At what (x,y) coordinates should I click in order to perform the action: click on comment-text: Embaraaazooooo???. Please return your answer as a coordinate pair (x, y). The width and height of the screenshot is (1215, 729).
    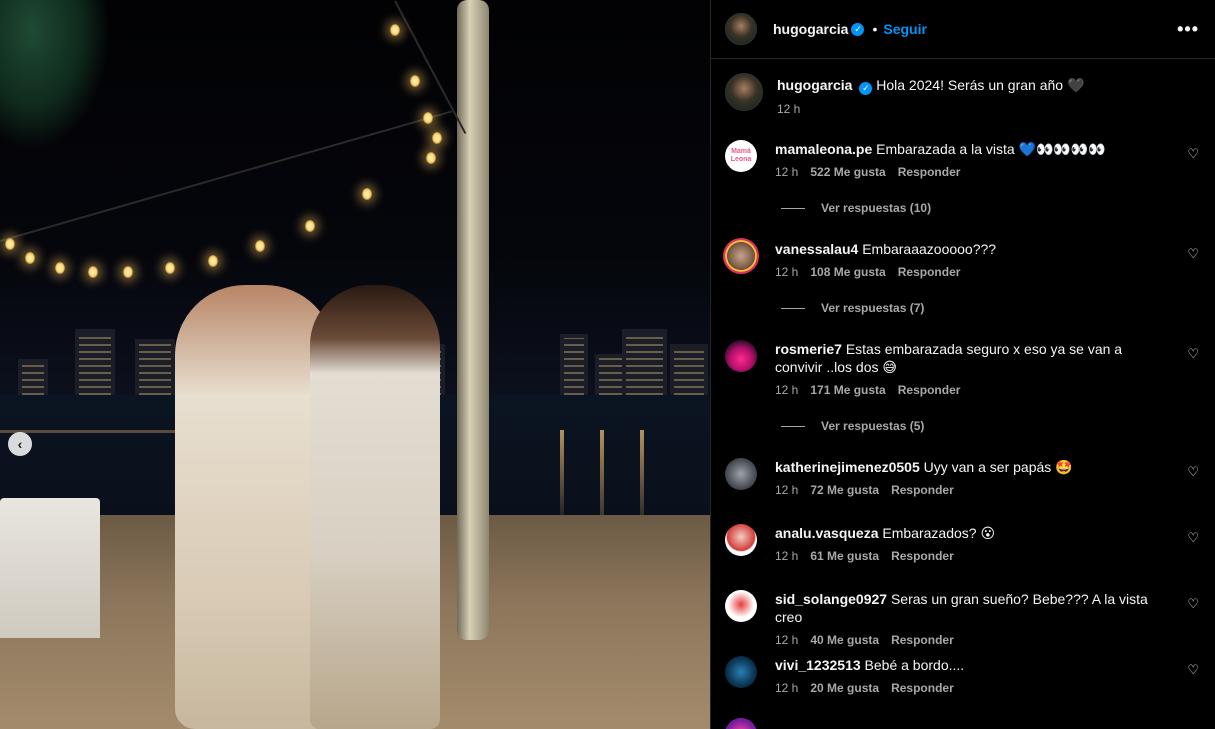
    Looking at the image, I should click on (929, 249).